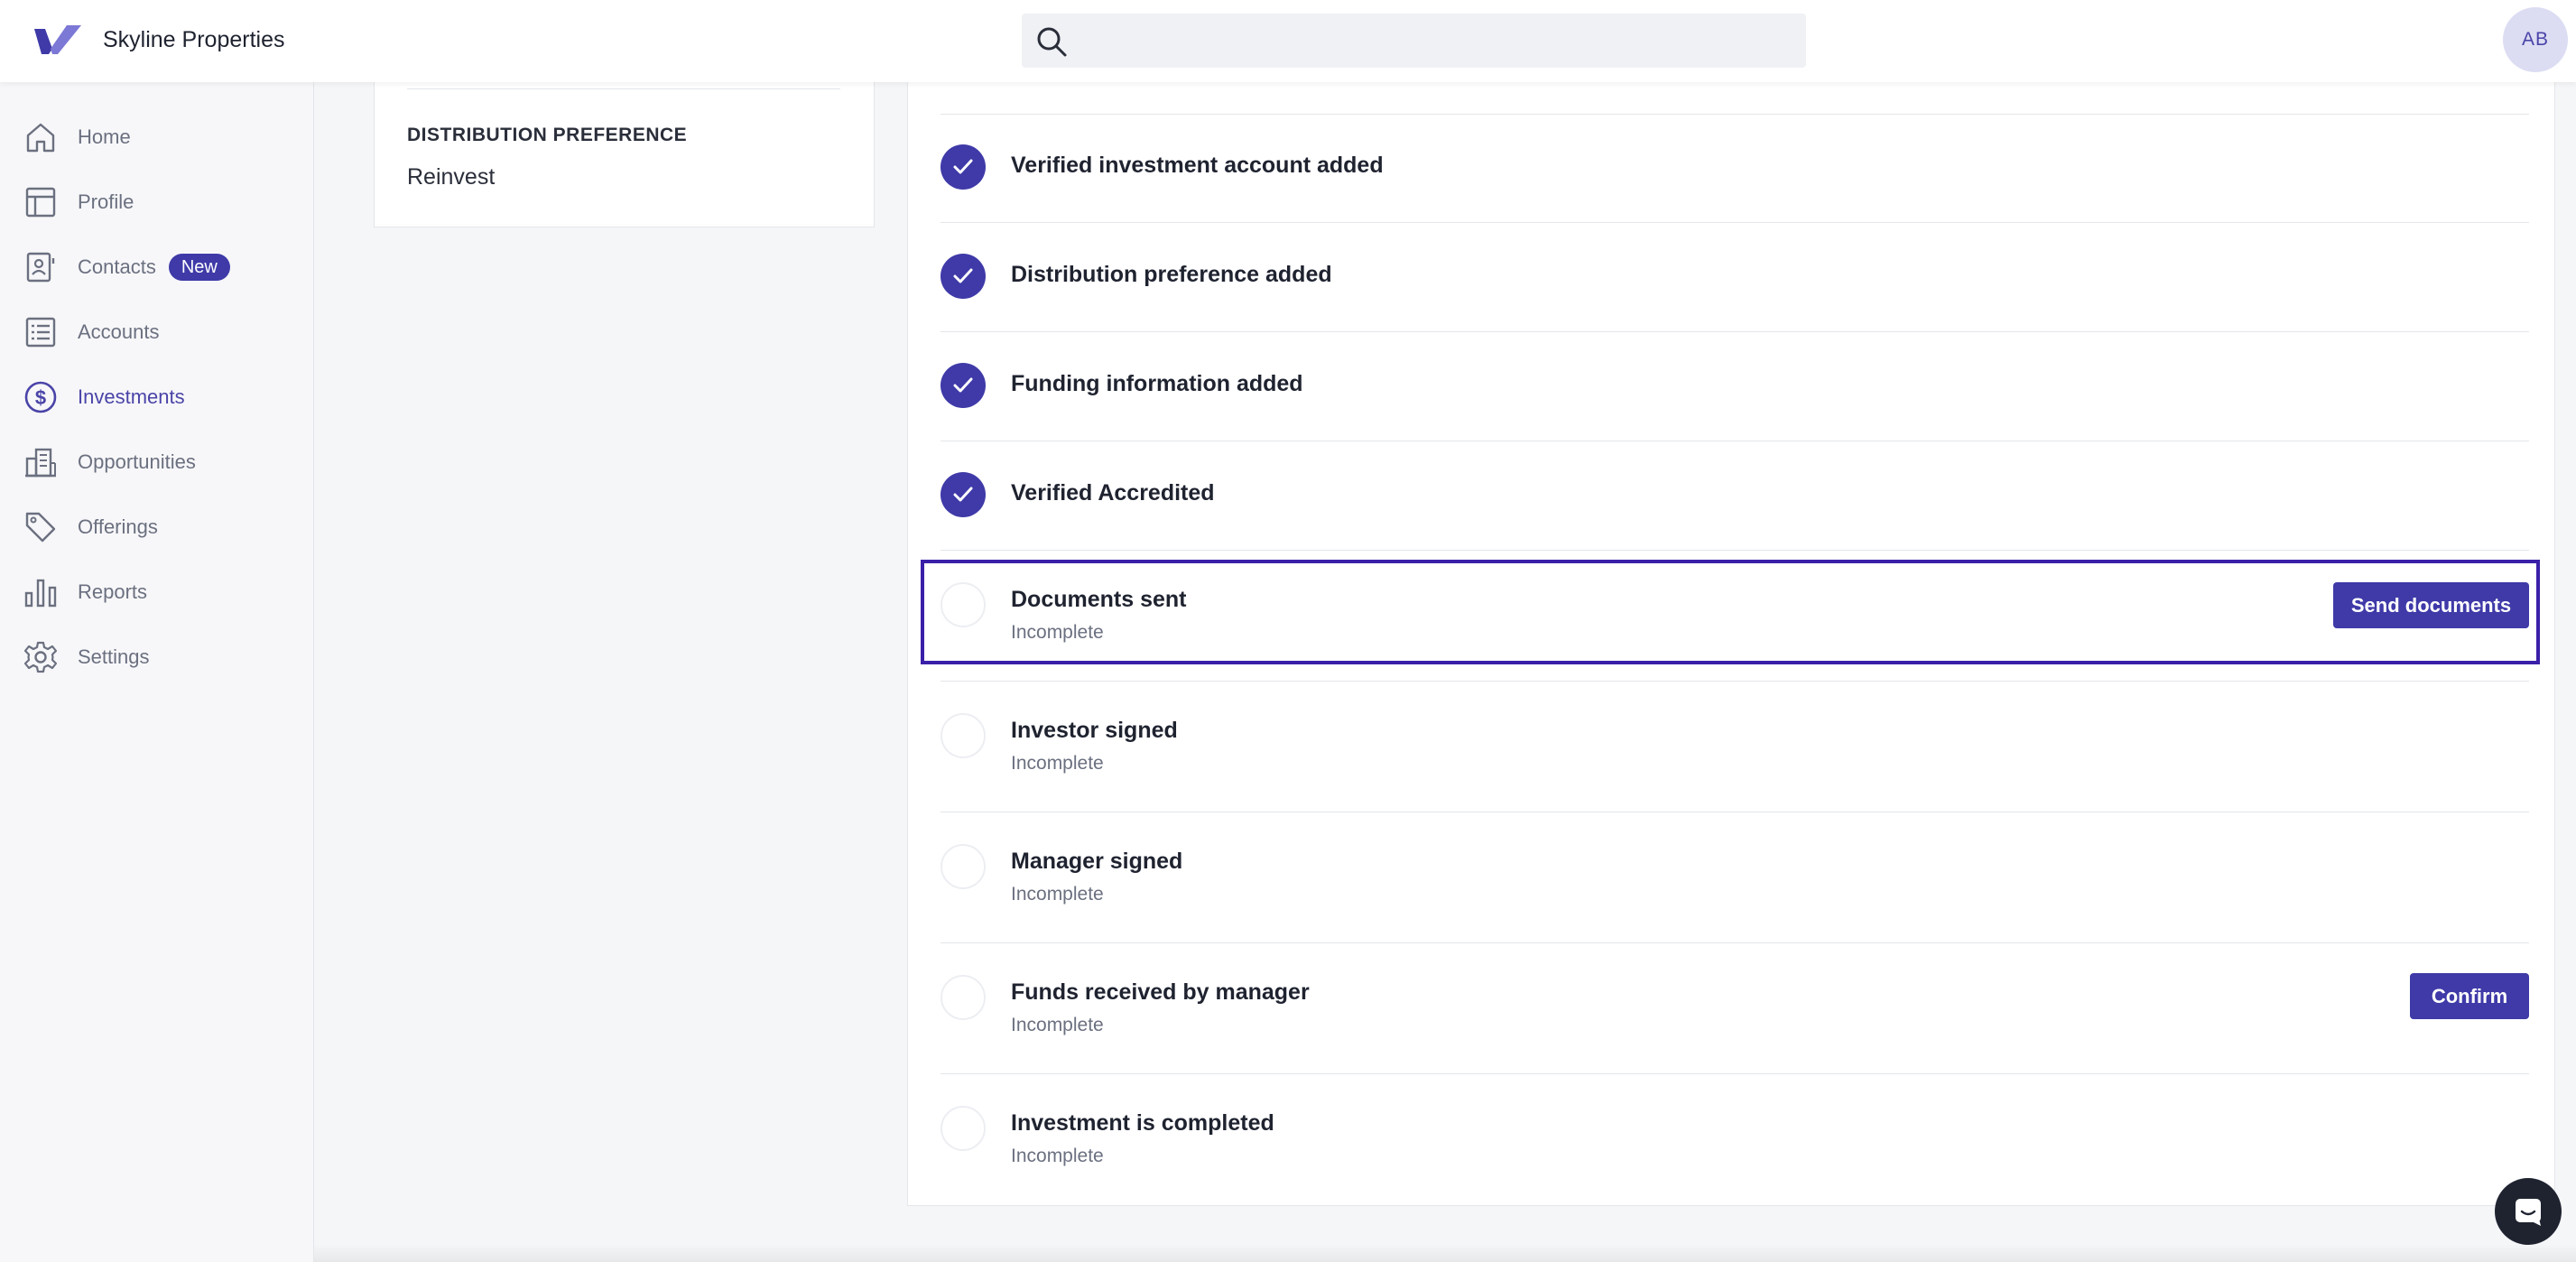  I want to click on sidebar-item-offerings: Offerings, so click(158, 527).